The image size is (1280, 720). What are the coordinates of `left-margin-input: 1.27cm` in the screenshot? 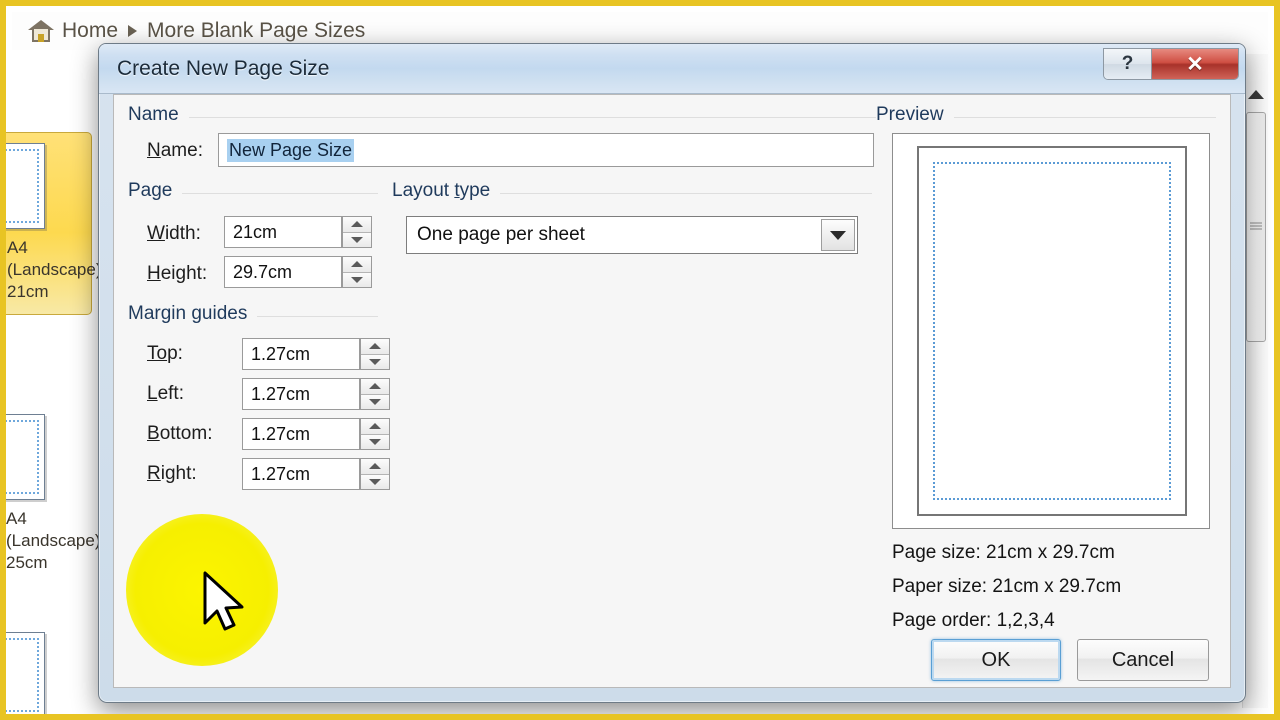 It's located at (301, 394).